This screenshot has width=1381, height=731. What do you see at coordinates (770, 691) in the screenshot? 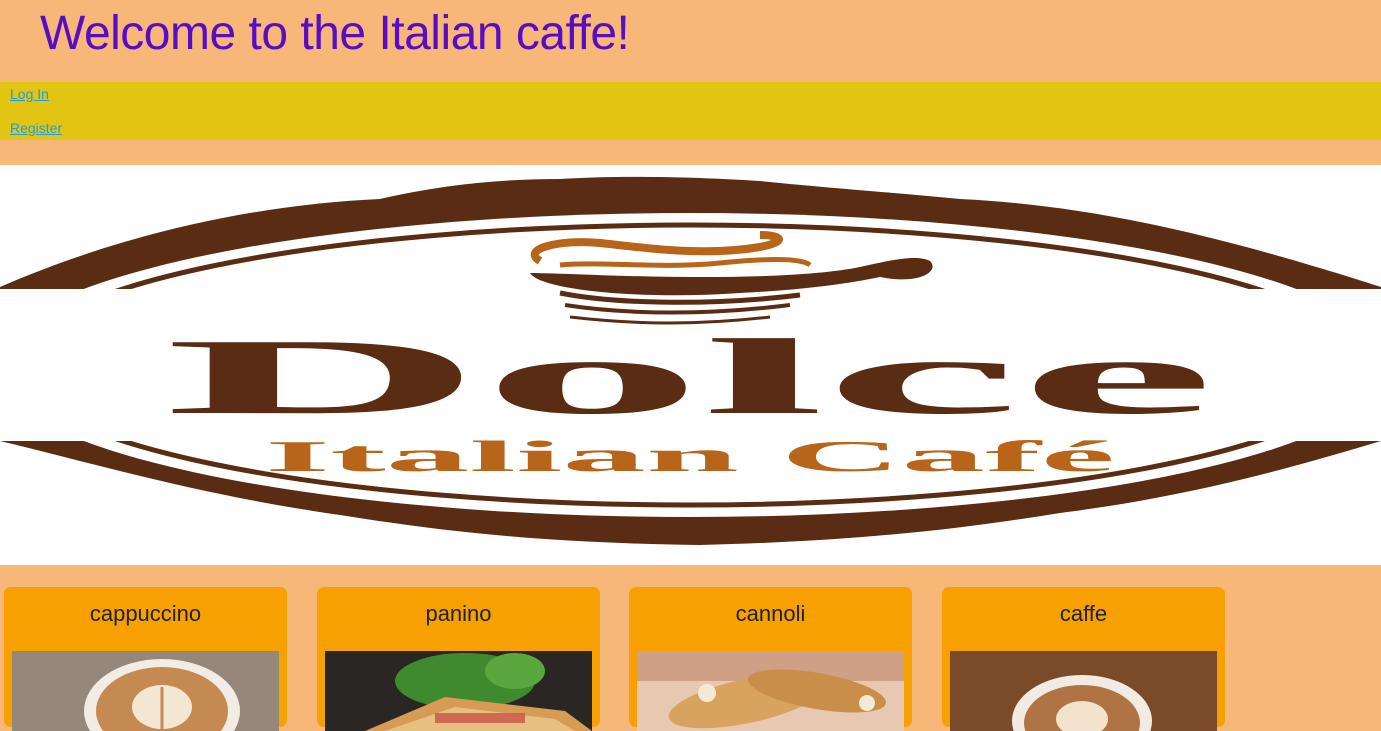
I see `cannoli-photo` at bounding box center [770, 691].